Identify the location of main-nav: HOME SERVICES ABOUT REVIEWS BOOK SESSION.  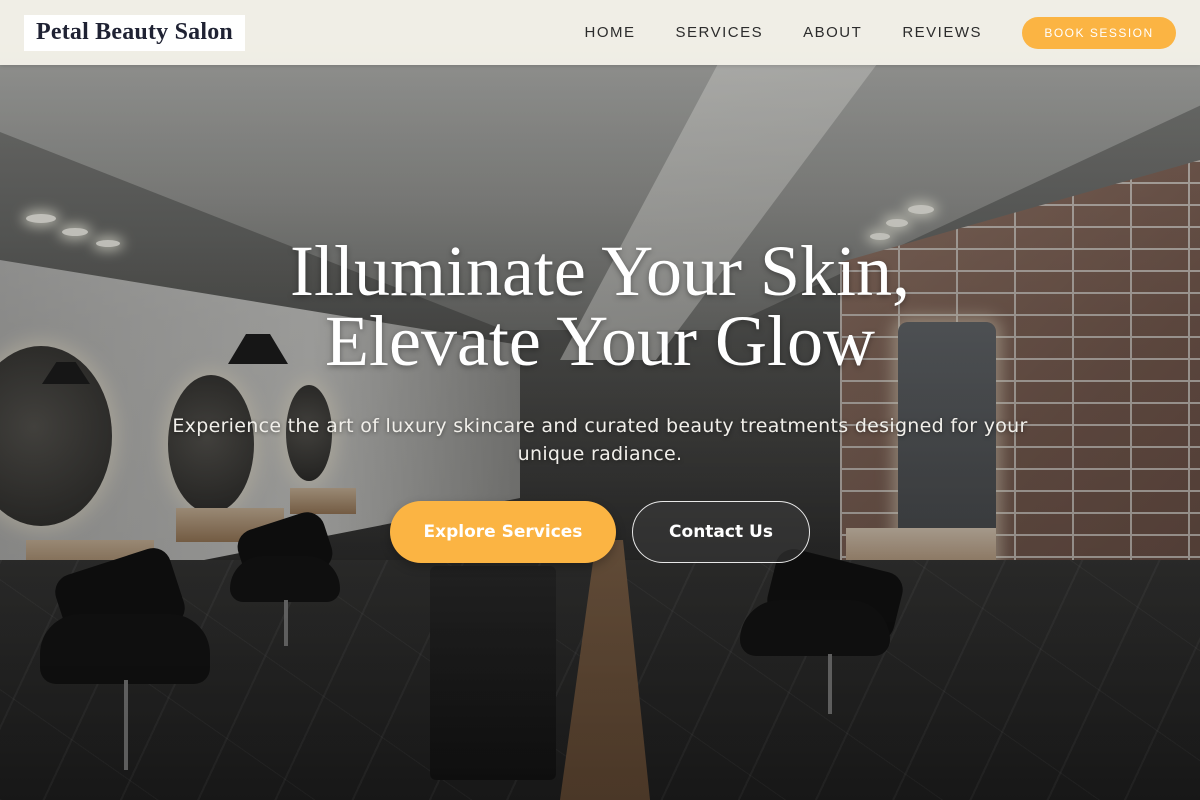
(860, 32).